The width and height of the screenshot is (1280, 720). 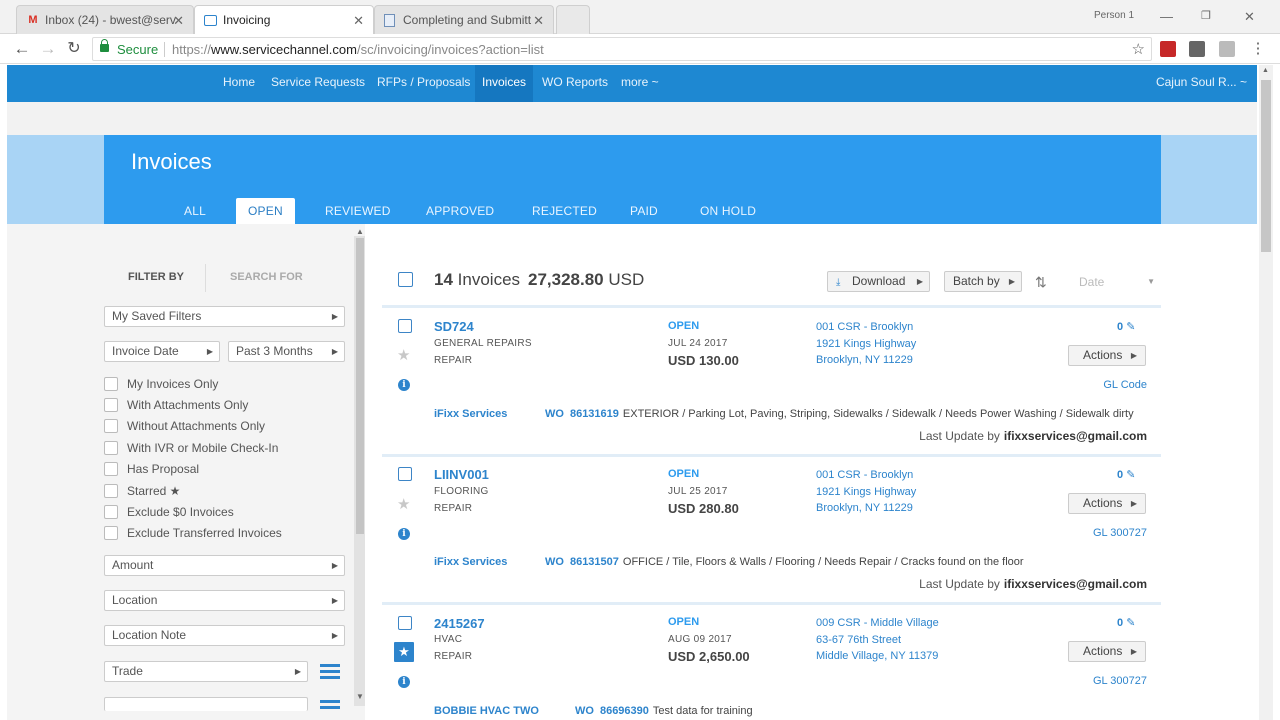 What do you see at coordinates (877, 623) in the screenshot?
I see `location-link: 009 CSR - Middle Village` at bounding box center [877, 623].